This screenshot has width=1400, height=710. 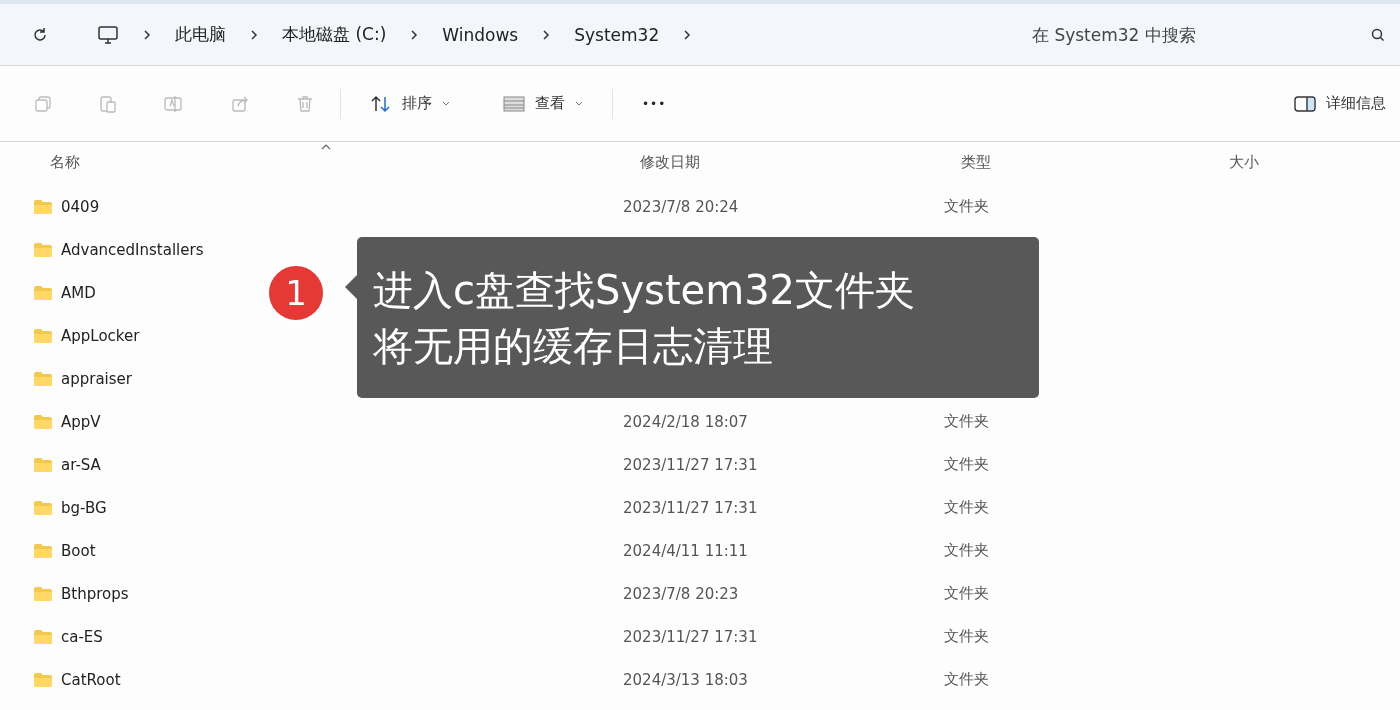 I want to click on file-name: Bthprops, so click(x=95, y=593).